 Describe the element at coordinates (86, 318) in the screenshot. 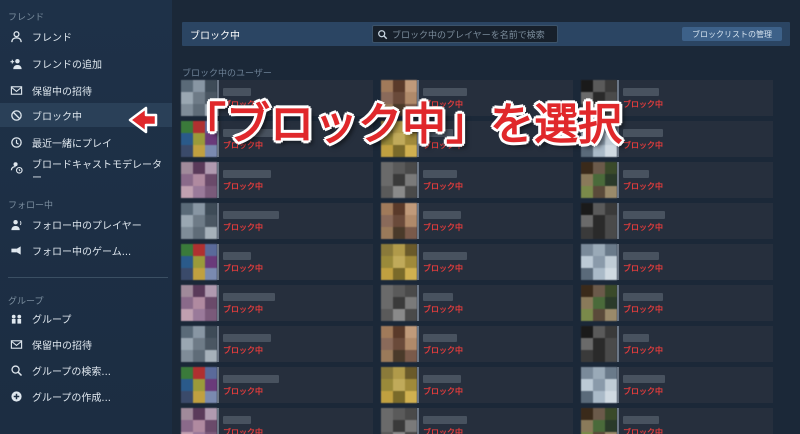

I see `sidebar-item-groups: グループ` at that location.